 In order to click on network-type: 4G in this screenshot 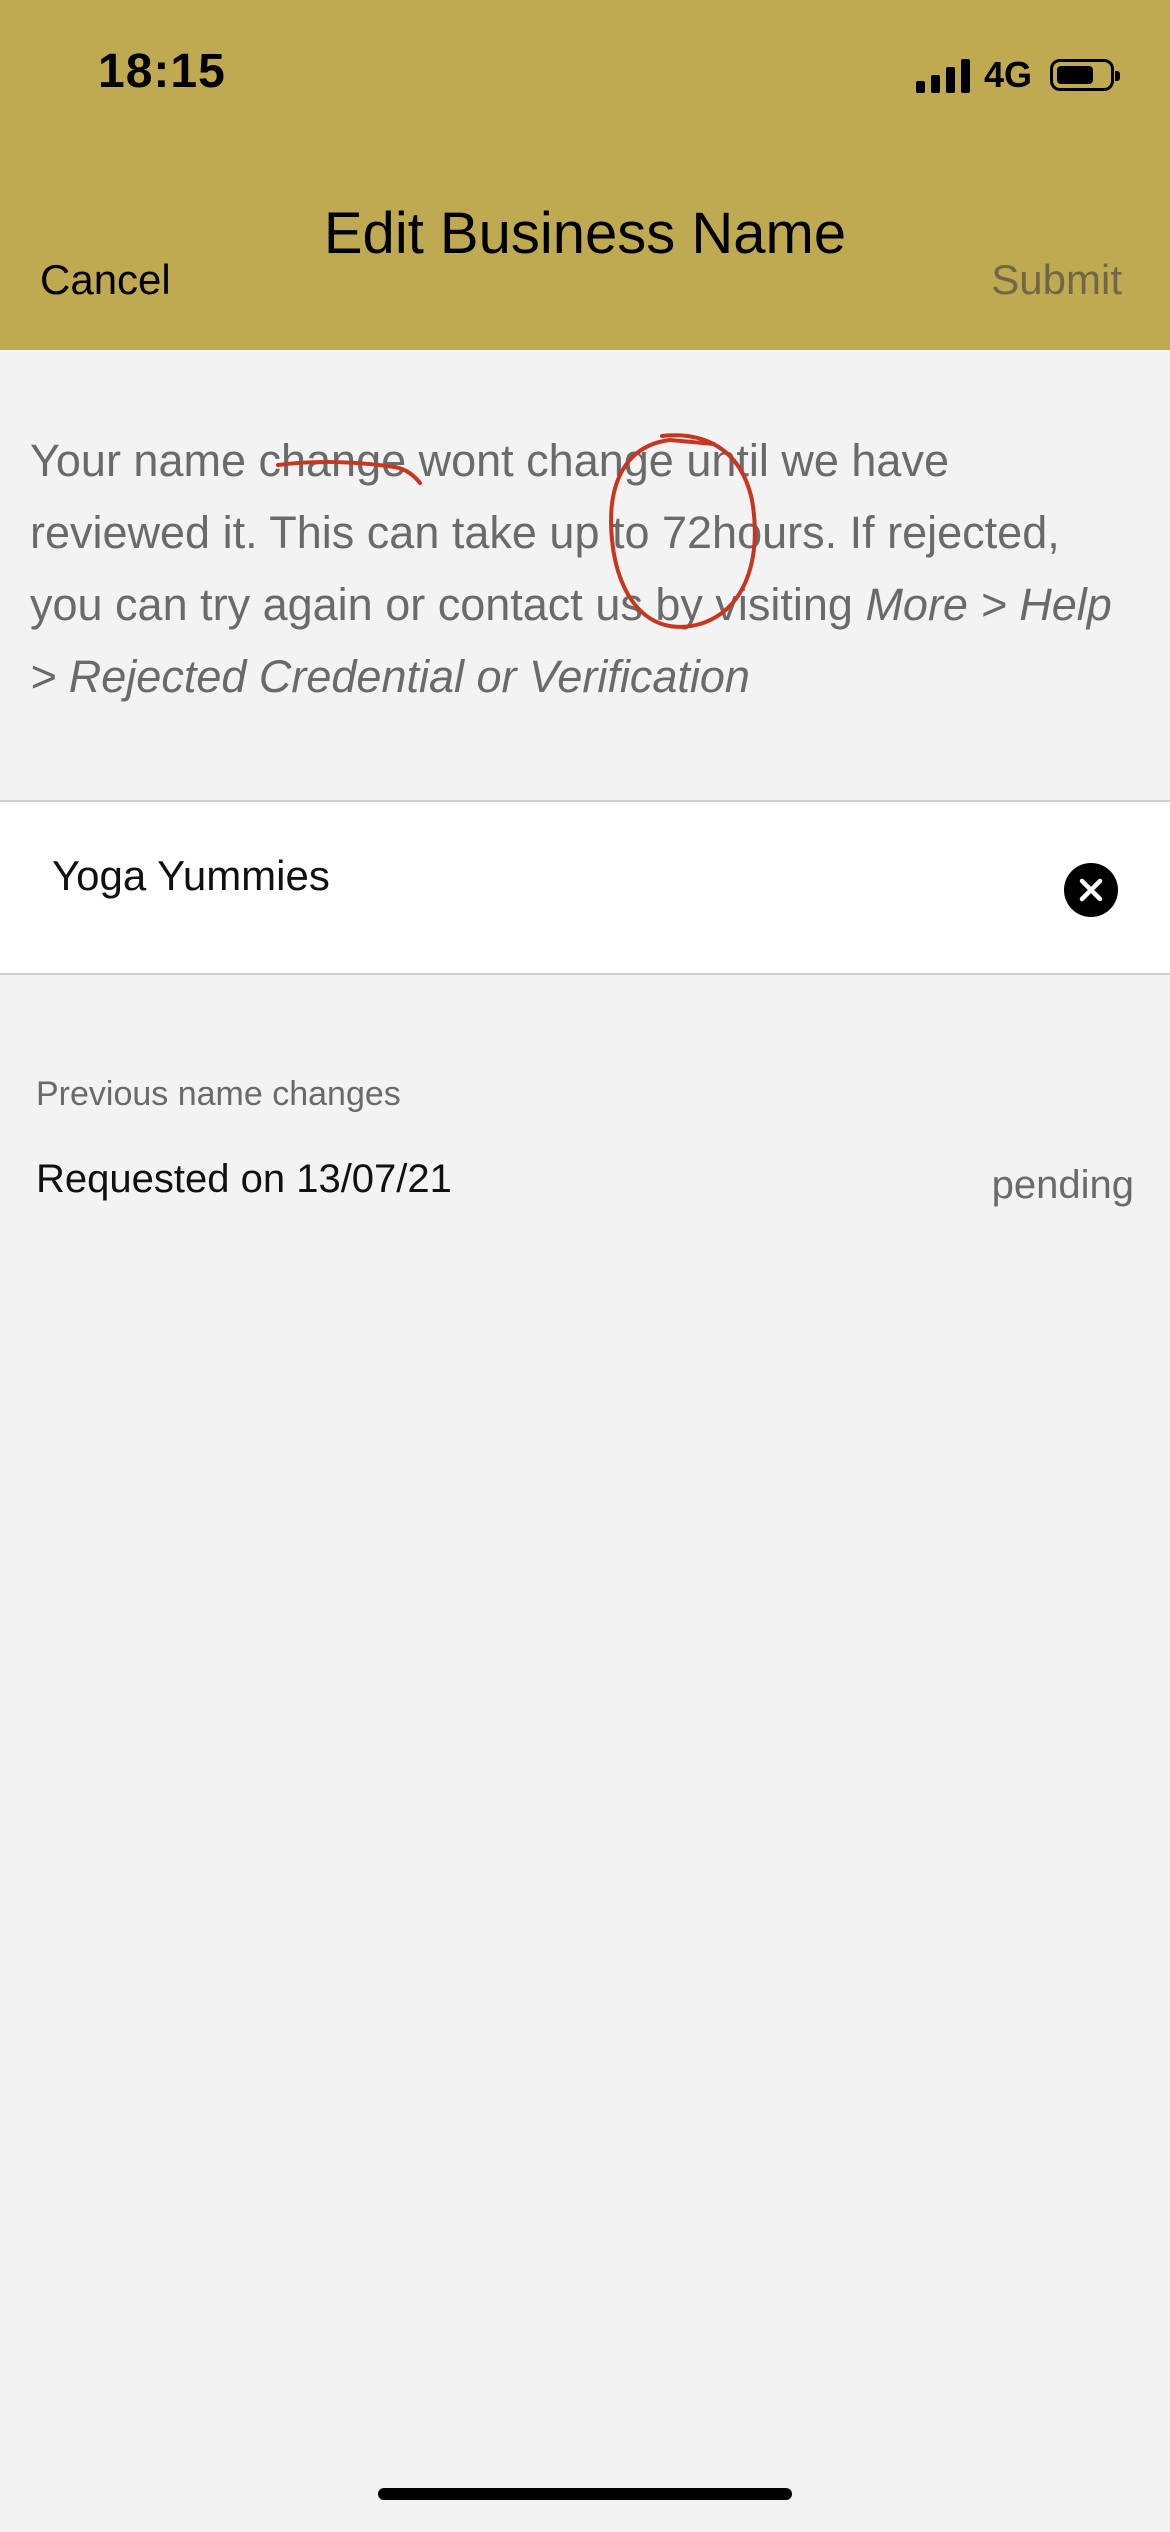, I will do `click(1007, 74)`.